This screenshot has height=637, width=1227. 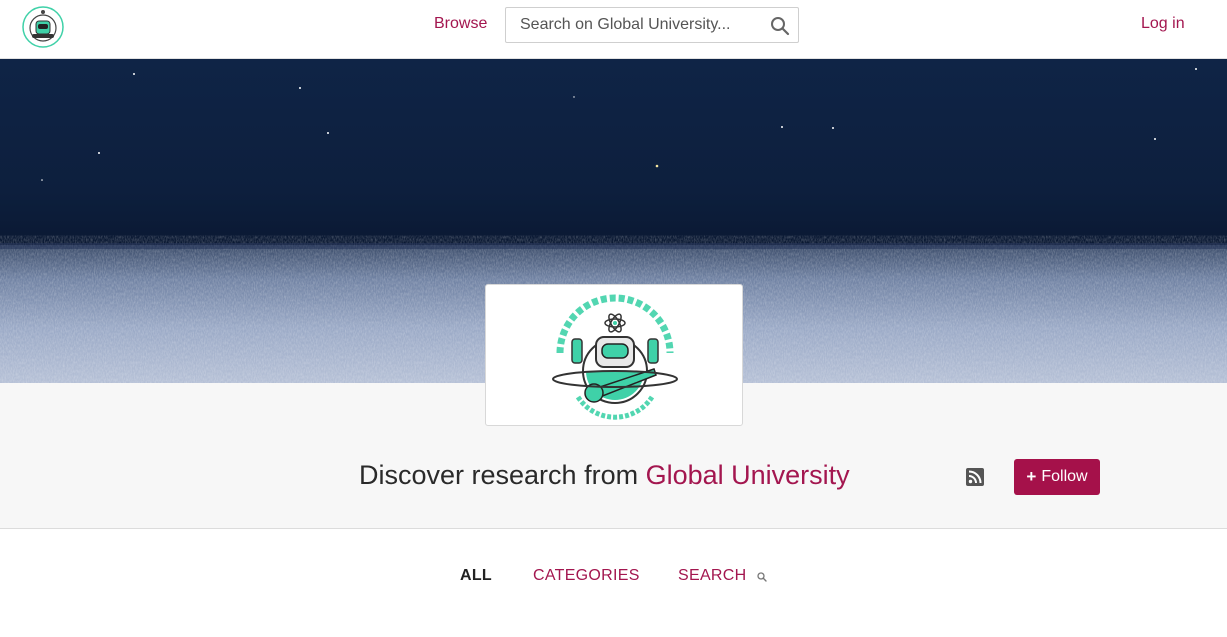 I want to click on browse-link: Browse, so click(x=460, y=24).